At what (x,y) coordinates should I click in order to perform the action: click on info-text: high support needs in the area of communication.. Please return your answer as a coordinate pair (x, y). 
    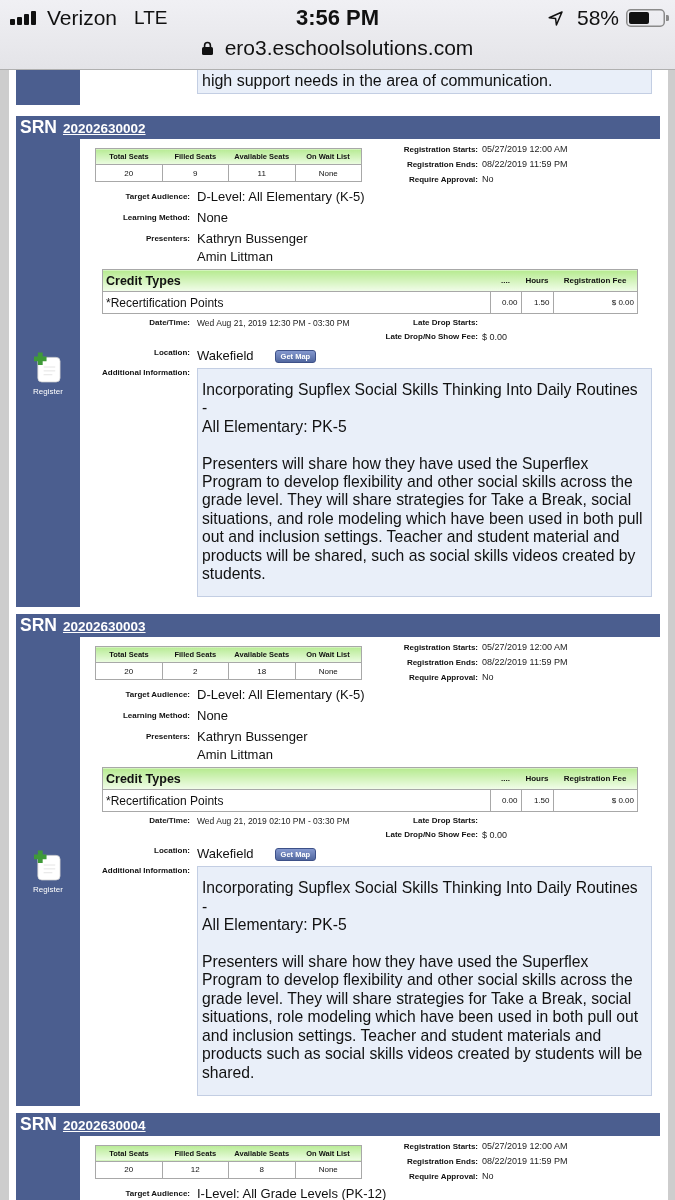
    Looking at the image, I should click on (377, 80).